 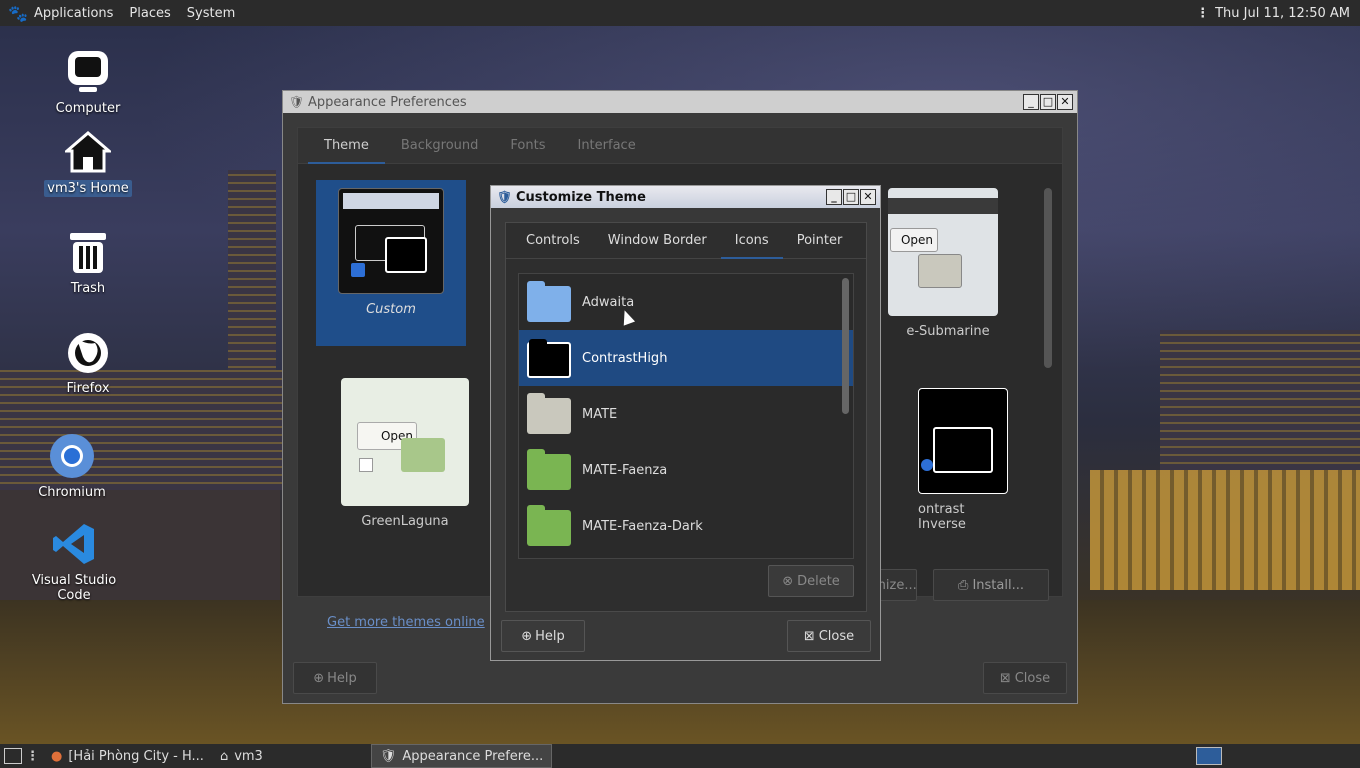 What do you see at coordinates (963, 441) in the screenshot?
I see `theme-preview` at bounding box center [963, 441].